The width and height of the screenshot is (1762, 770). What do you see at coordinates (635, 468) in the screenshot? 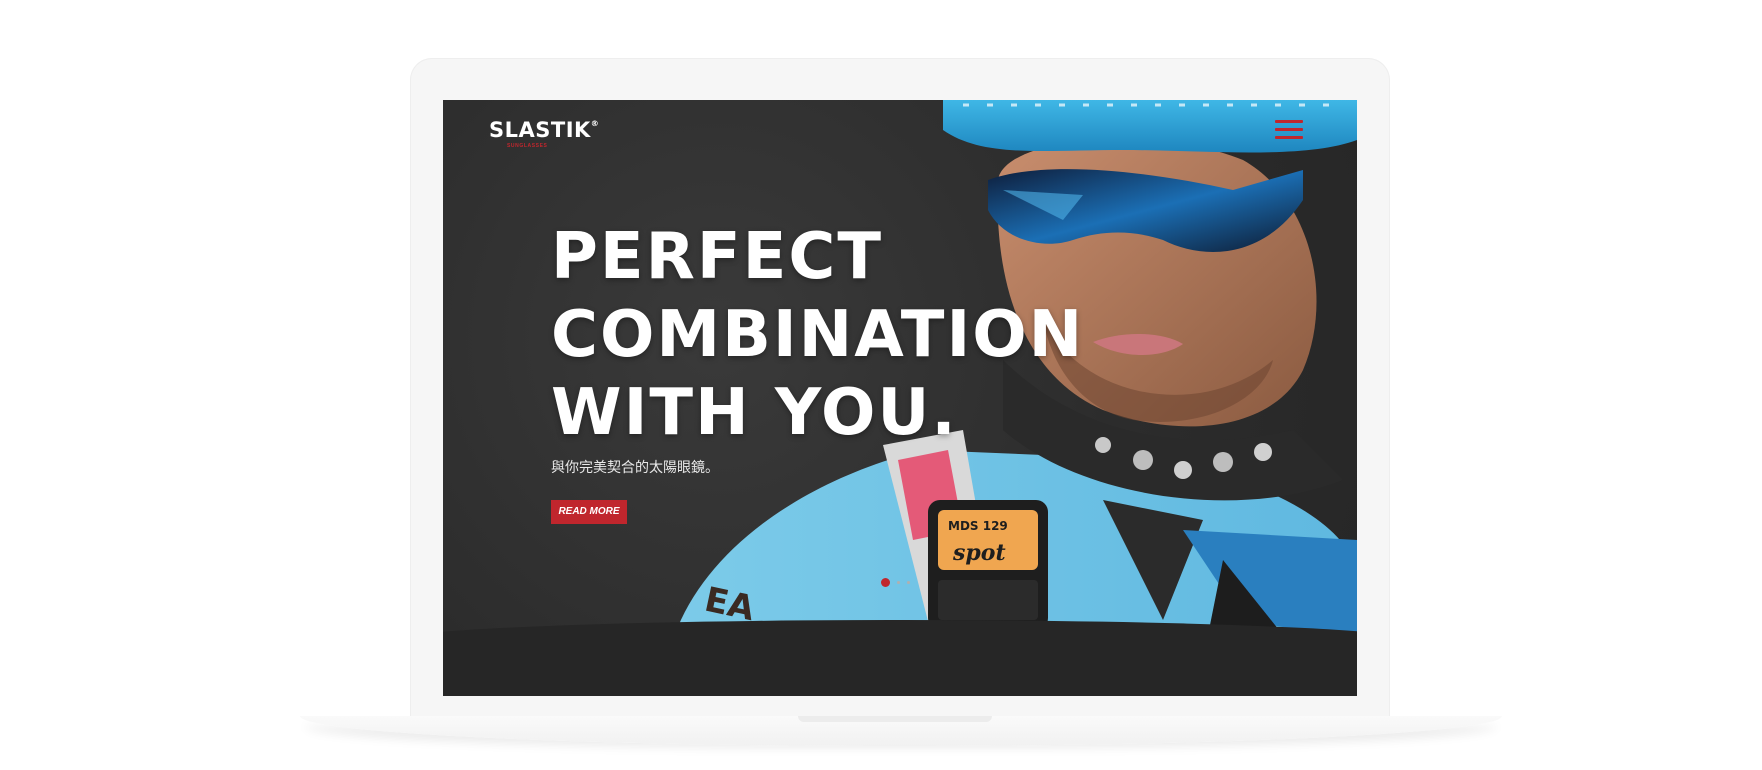
I see `hero-subtitle: 與你完美契合的太陽眼鏡。` at bounding box center [635, 468].